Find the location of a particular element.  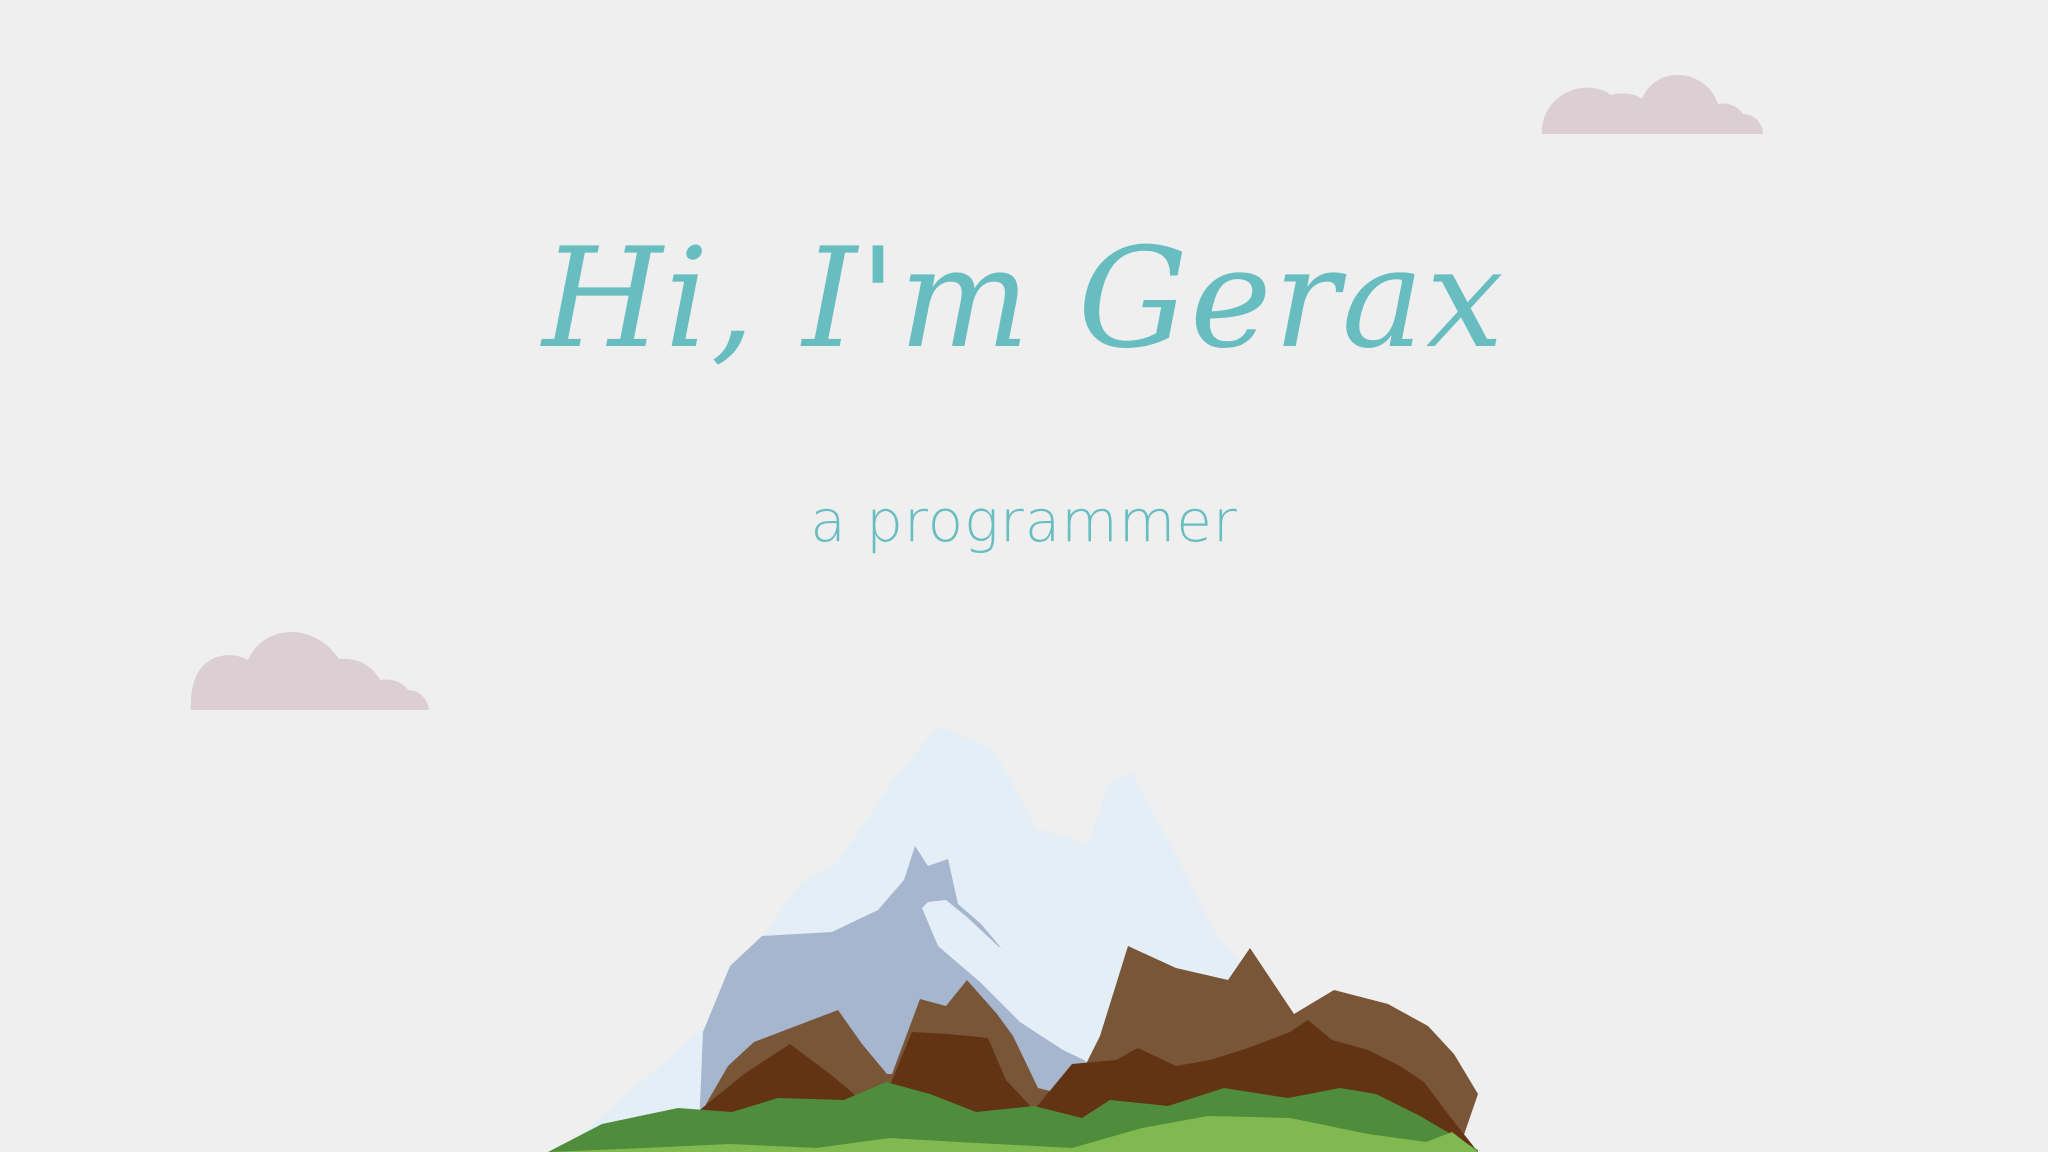

cloud-top-right-icon is located at coordinates (1643, 104).